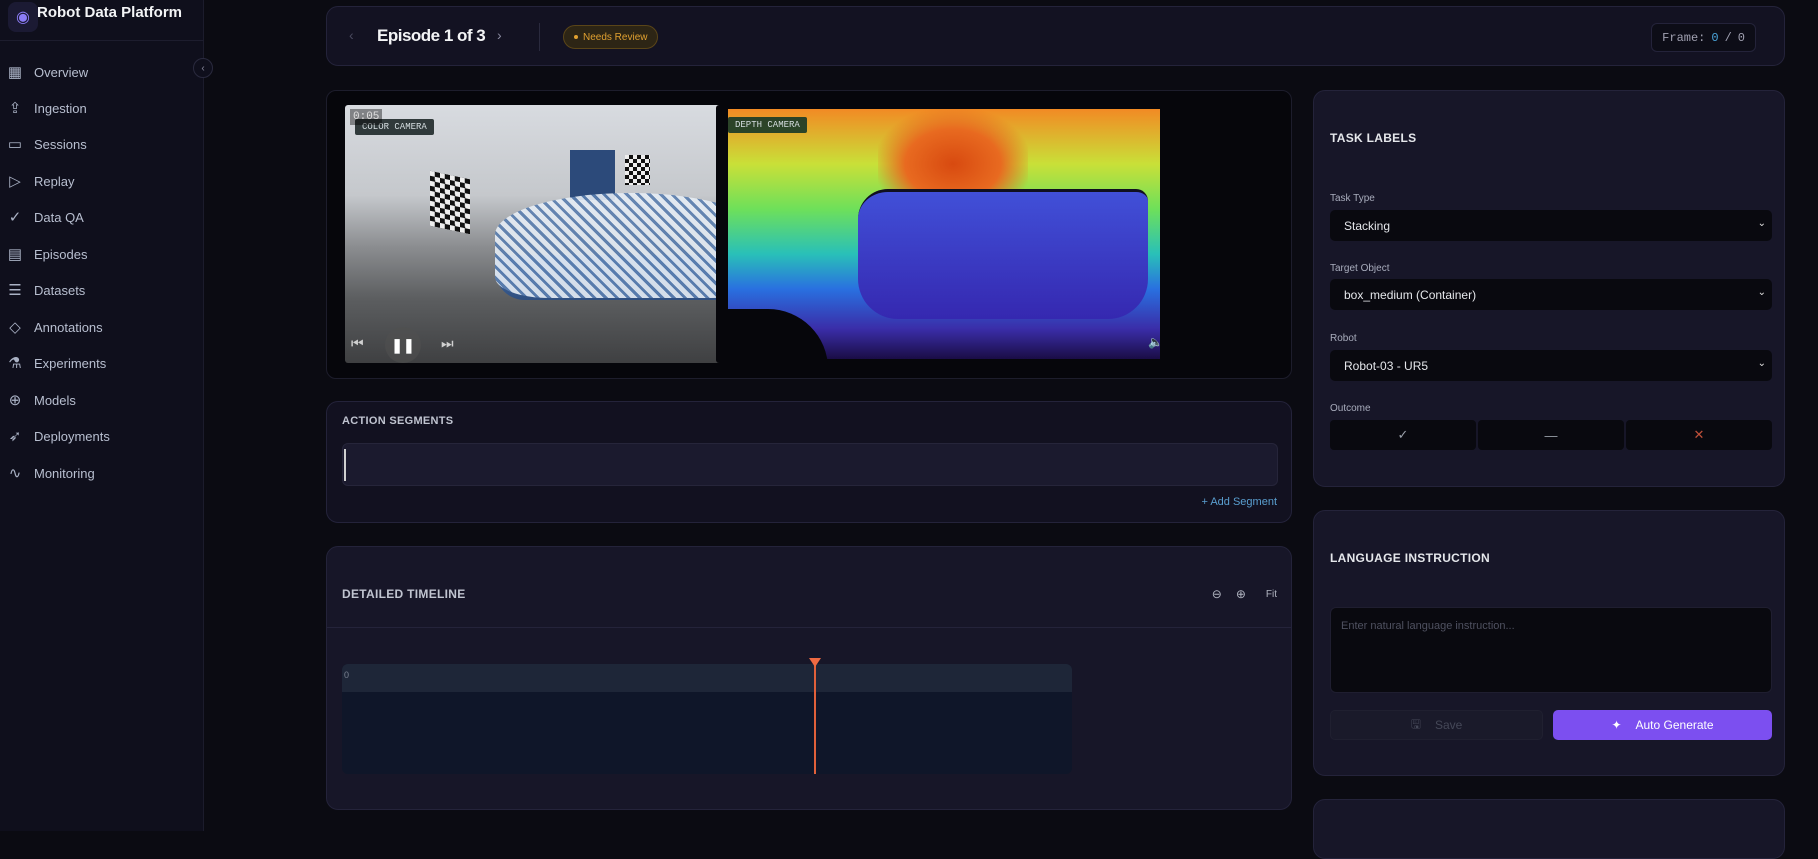 The height and width of the screenshot is (859, 1818). What do you see at coordinates (100, 400) in the screenshot?
I see `sidebar-item-models: ⊕ Models` at bounding box center [100, 400].